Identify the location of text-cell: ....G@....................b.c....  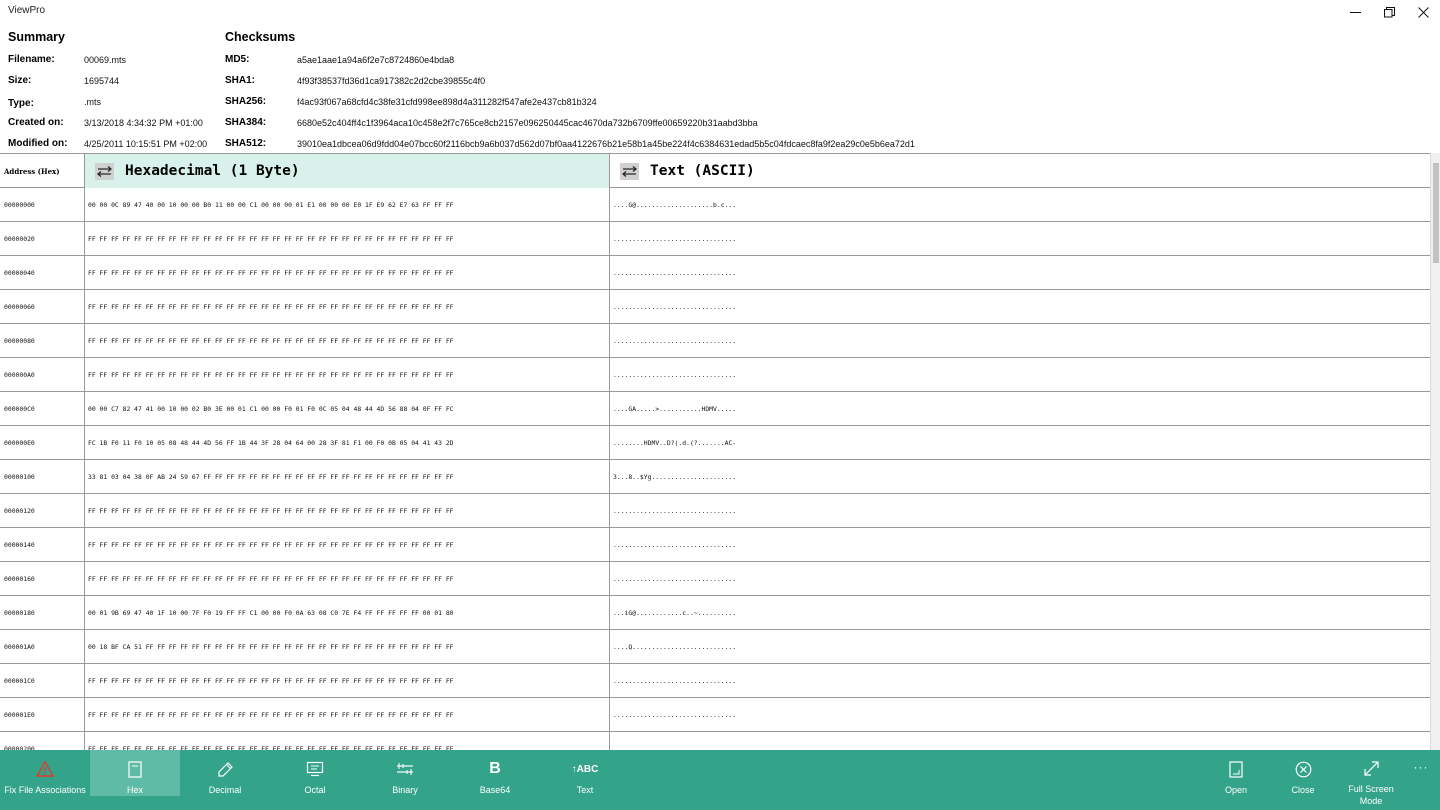
(675, 205).